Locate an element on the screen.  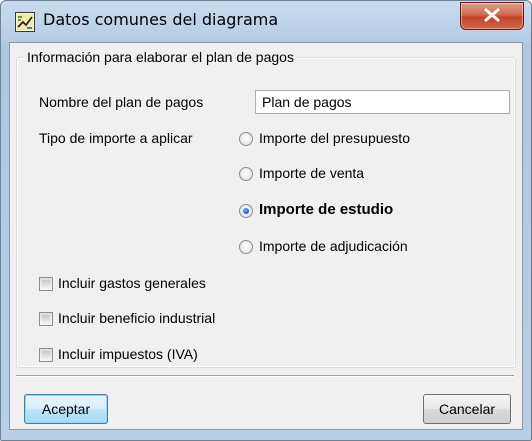
radio-label: Importe del presupuesto is located at coordinates (334, 138).